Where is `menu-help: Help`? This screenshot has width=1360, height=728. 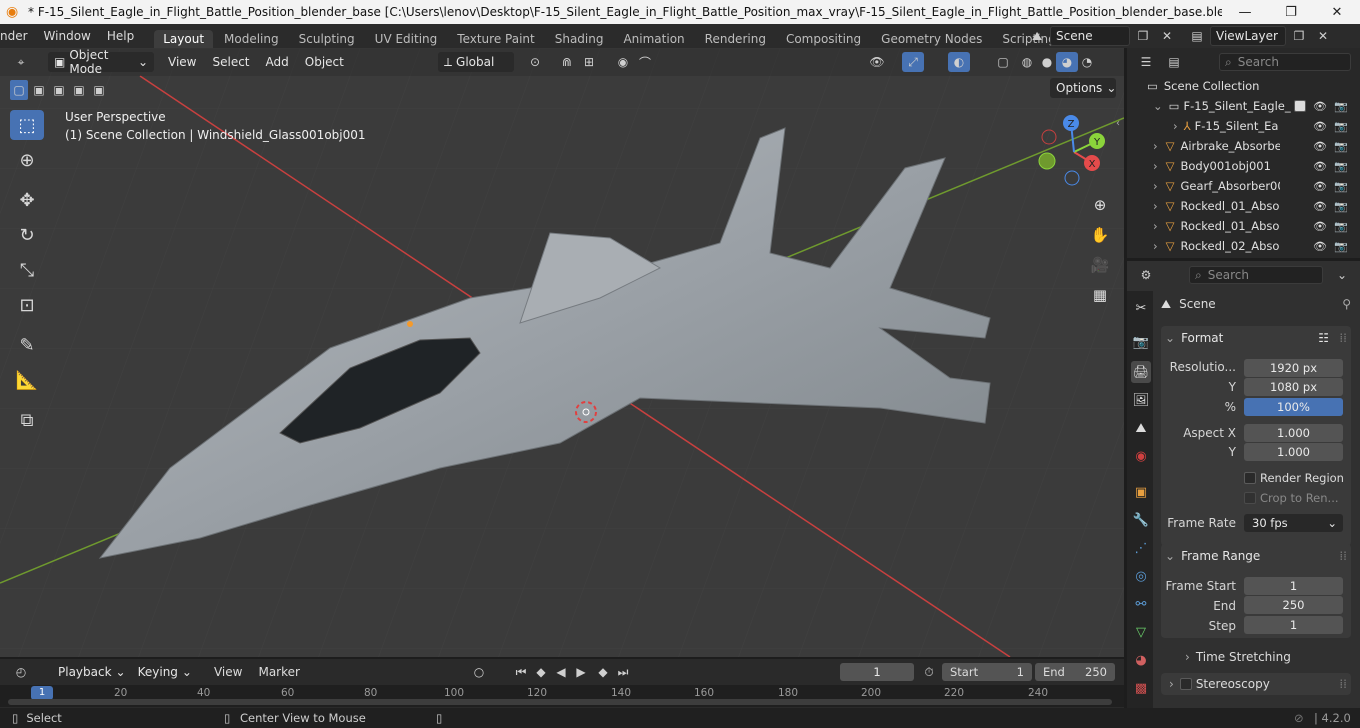
menu-help: Help is located at coordinates (120, 36).